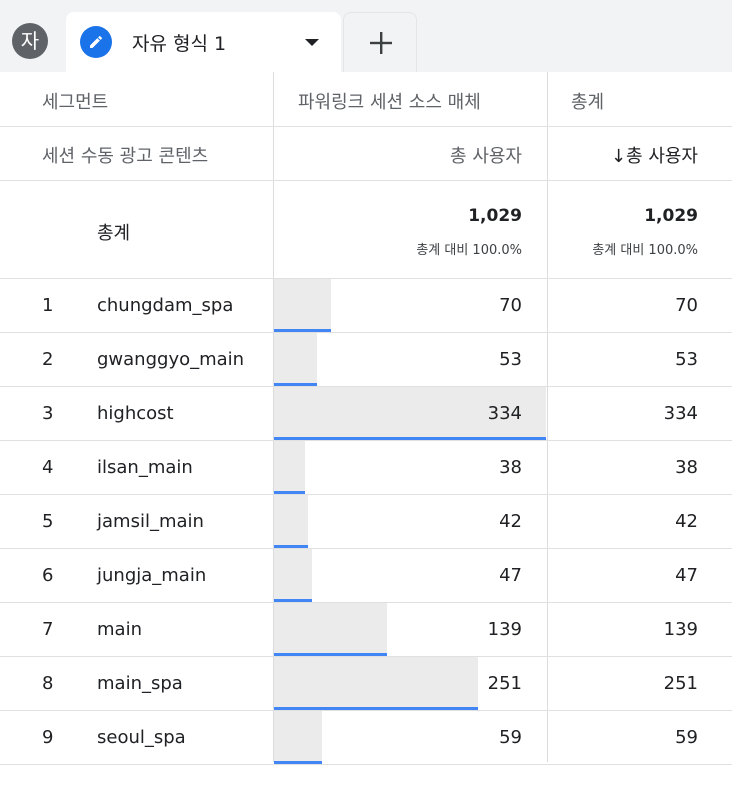 This screenshot has width=732, height=788. I want to click on table-row: 9 seoul_spa 59 59, so click(366, 738).